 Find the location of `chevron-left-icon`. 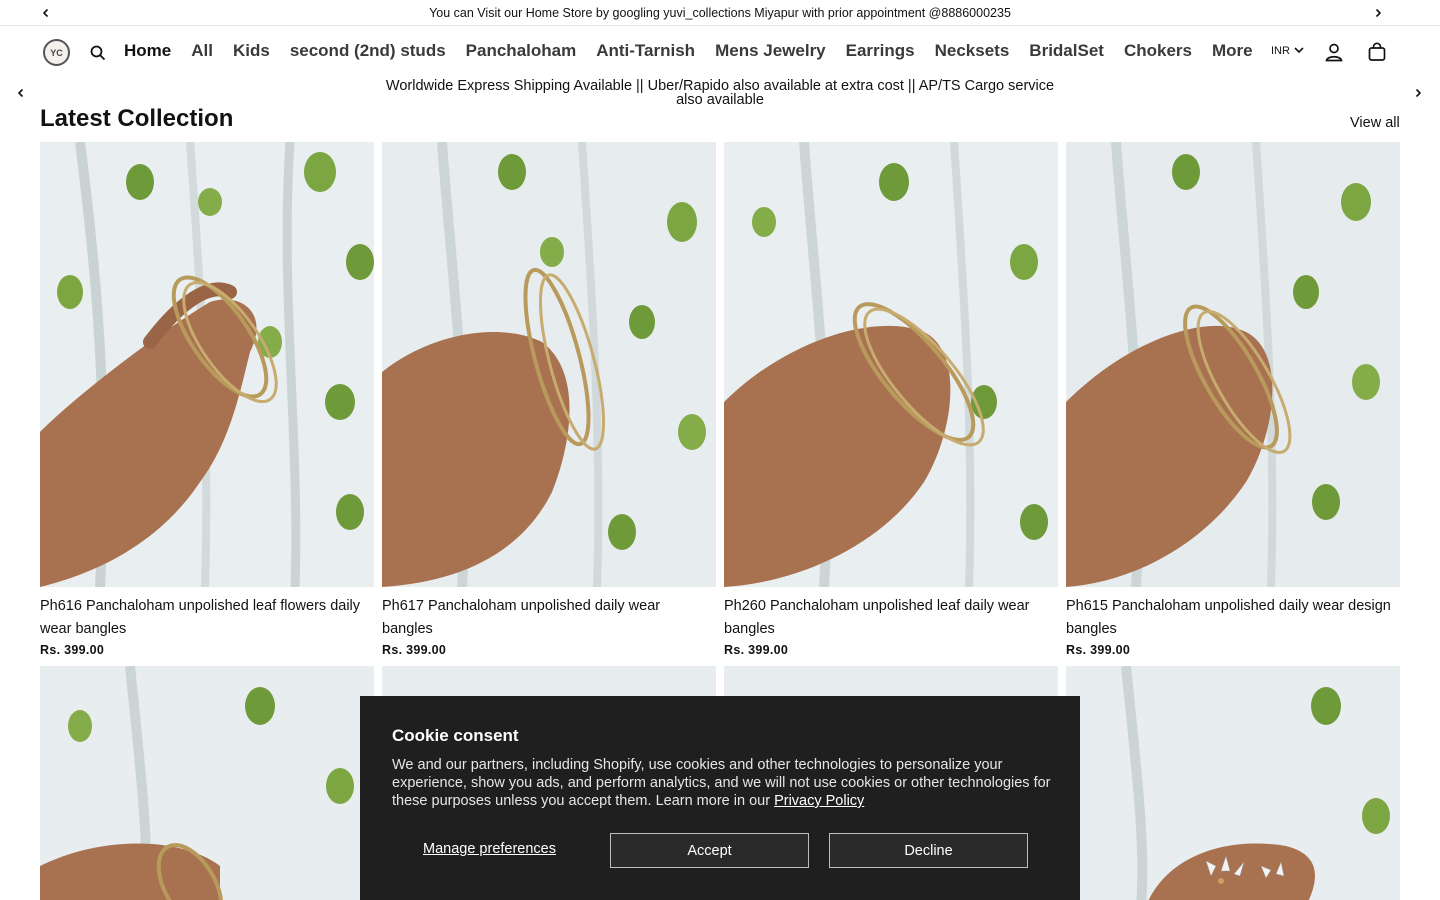

chevron-left-icon is located at coordinates (46, 13).